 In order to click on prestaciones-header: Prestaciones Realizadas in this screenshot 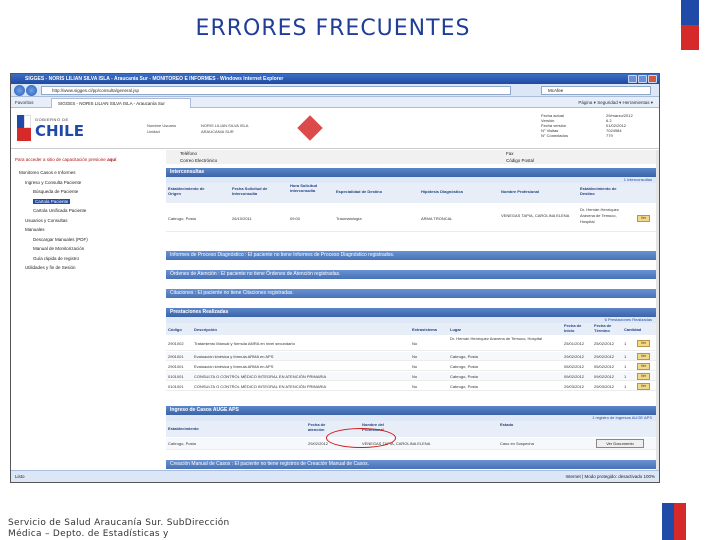, I will do `click(411, 312)`.